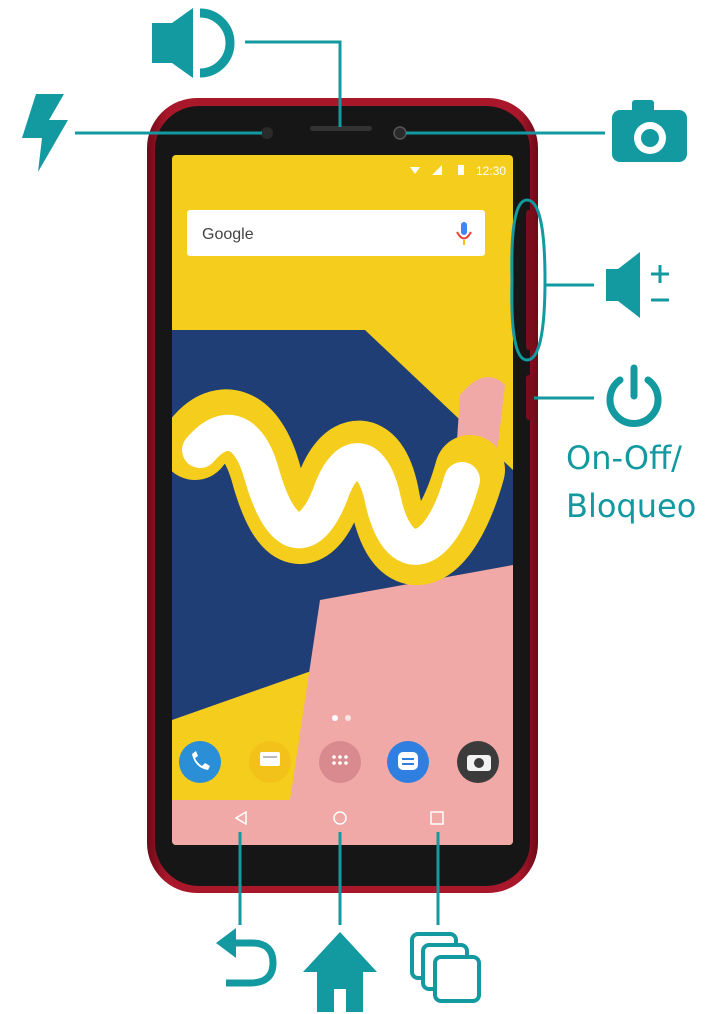 The image size is (713, 1014). Describe the element at coordinates (631, 506) in the screenshot. I see `power-label-line2: Bloqueo` at that location.